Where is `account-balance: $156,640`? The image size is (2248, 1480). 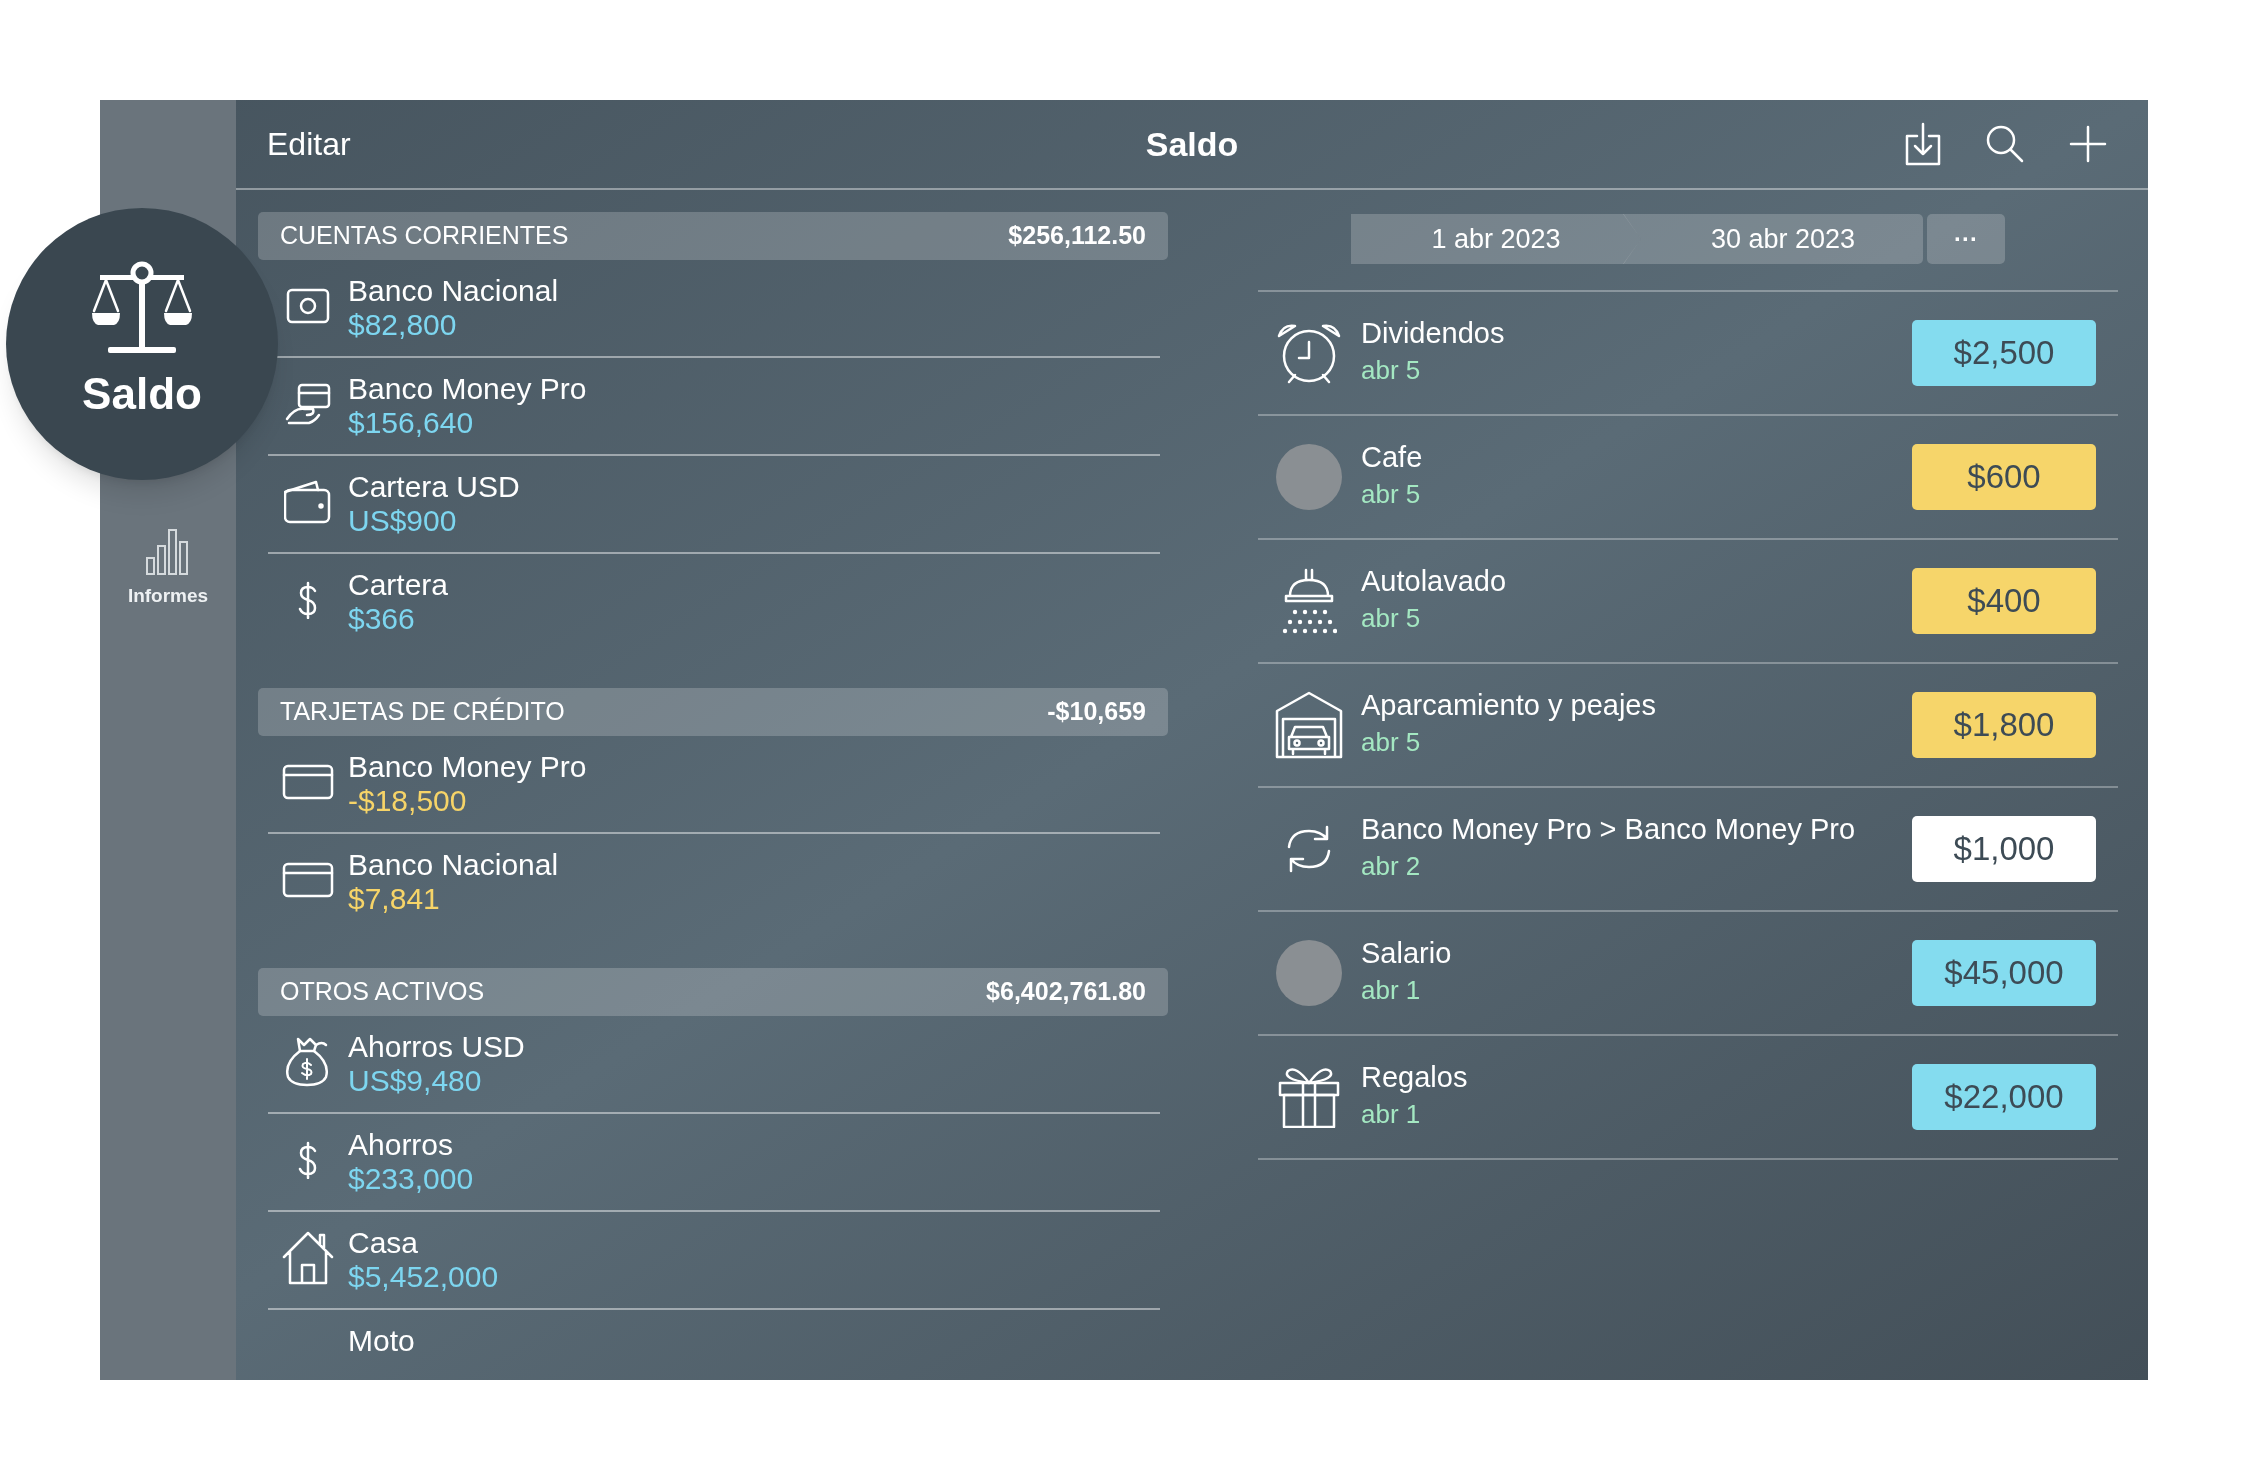 account-balance: $156,640 is located at coordinates (411, 423).